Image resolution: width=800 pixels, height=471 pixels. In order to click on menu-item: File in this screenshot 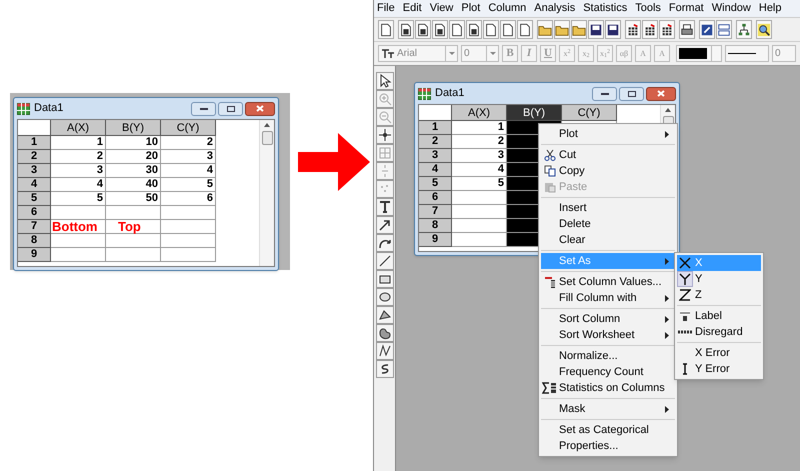, I will do `click(386, 8)`.